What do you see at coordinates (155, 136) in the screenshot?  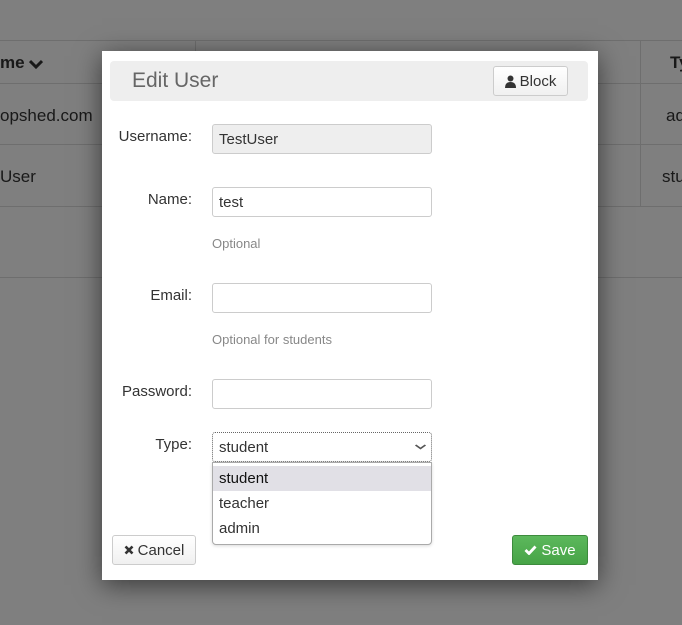 I see `username-label: Username:` at bounding box center [155, 136].